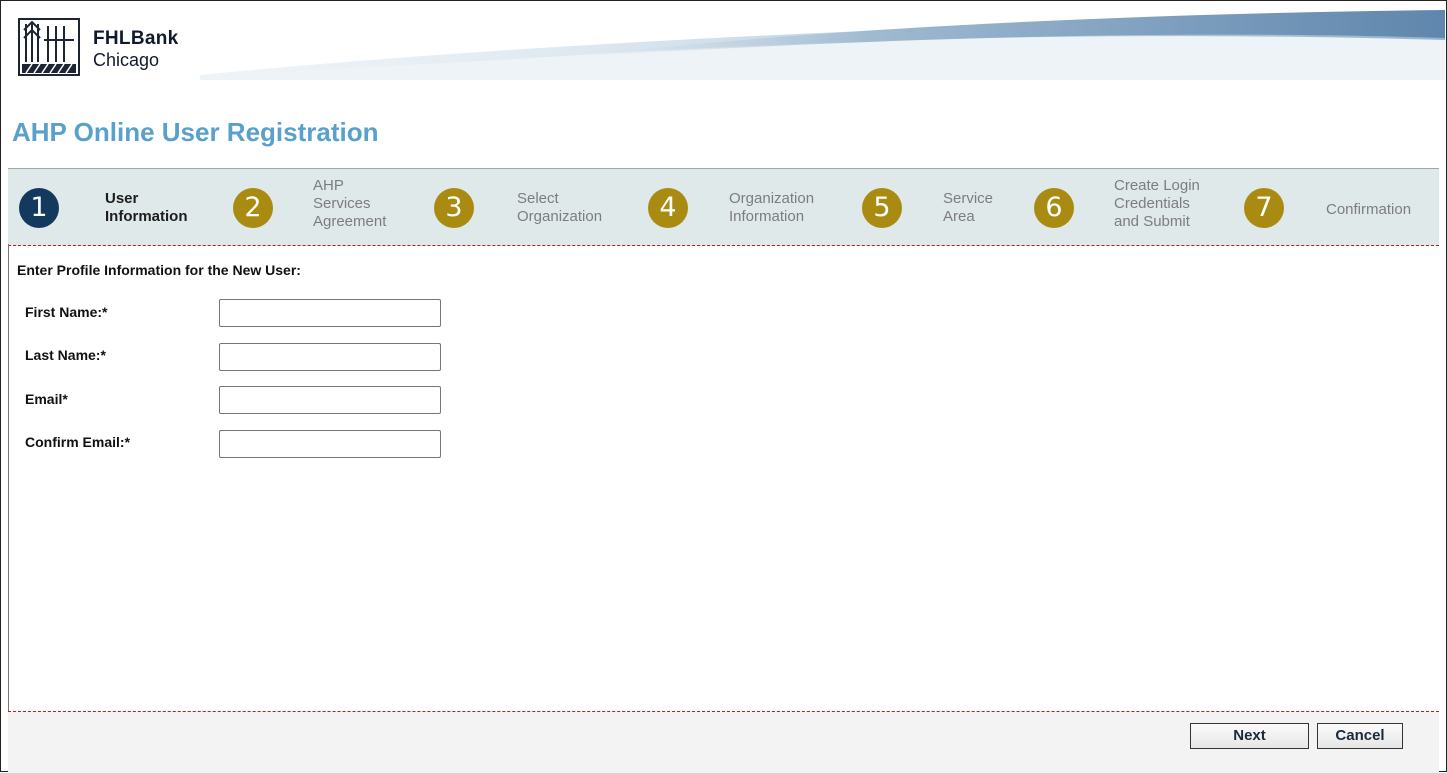 This screenshot has width=1447, height=773. What do you see at coordinates (822, 45) in the screenshot?
I see `header-swoosh-graphic` at bounding box center [822, 45].